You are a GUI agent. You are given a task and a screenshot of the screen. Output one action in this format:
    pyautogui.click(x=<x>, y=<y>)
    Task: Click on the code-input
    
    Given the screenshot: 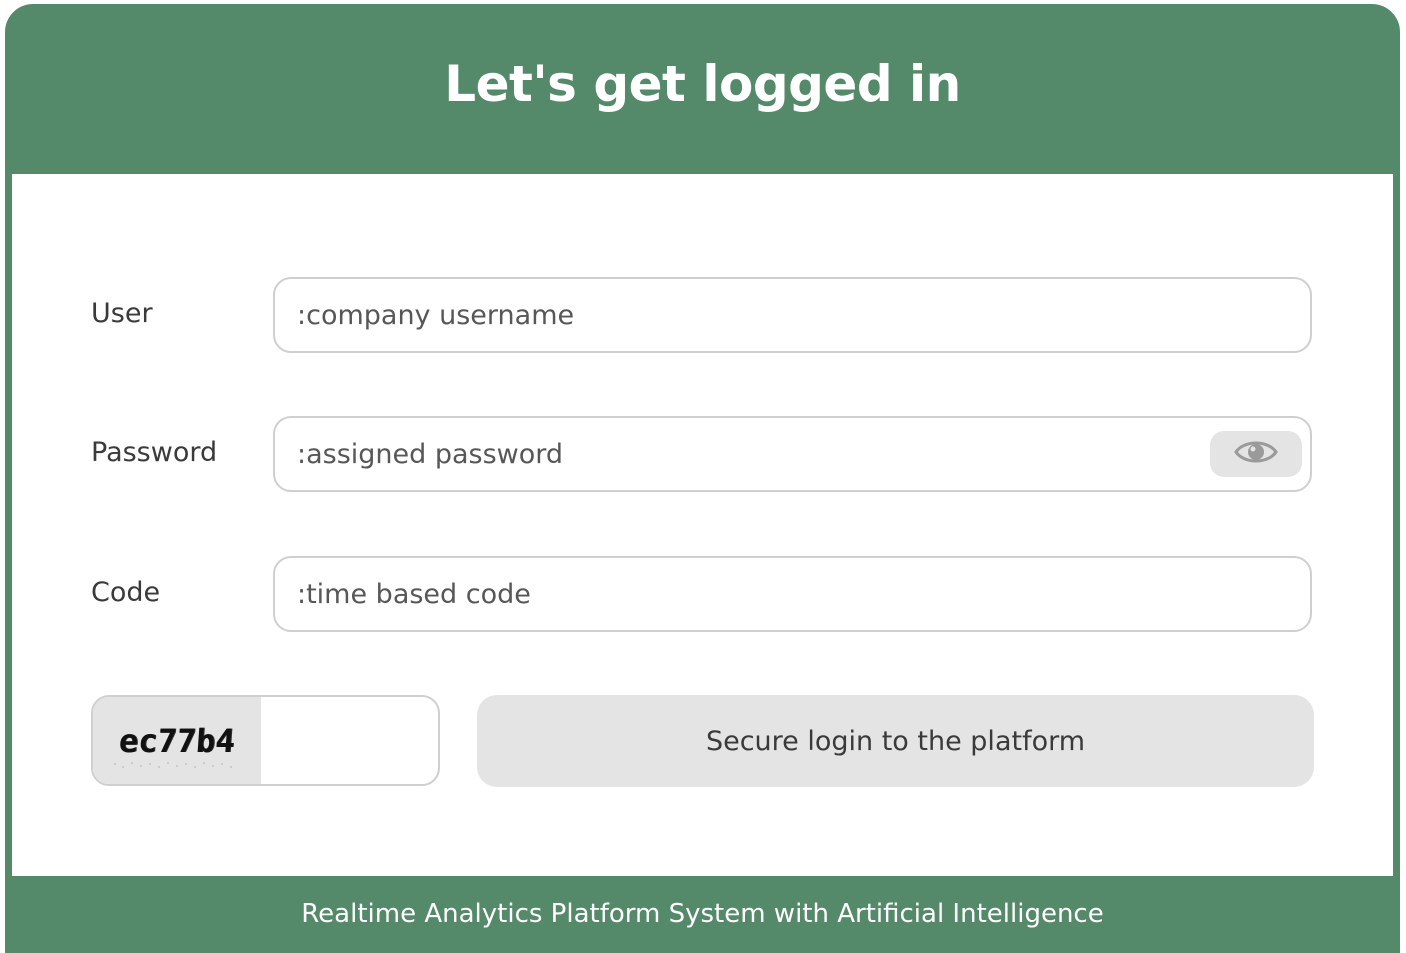 What is the action you would take?
    pyautogui.click(x=747, y=594)
    